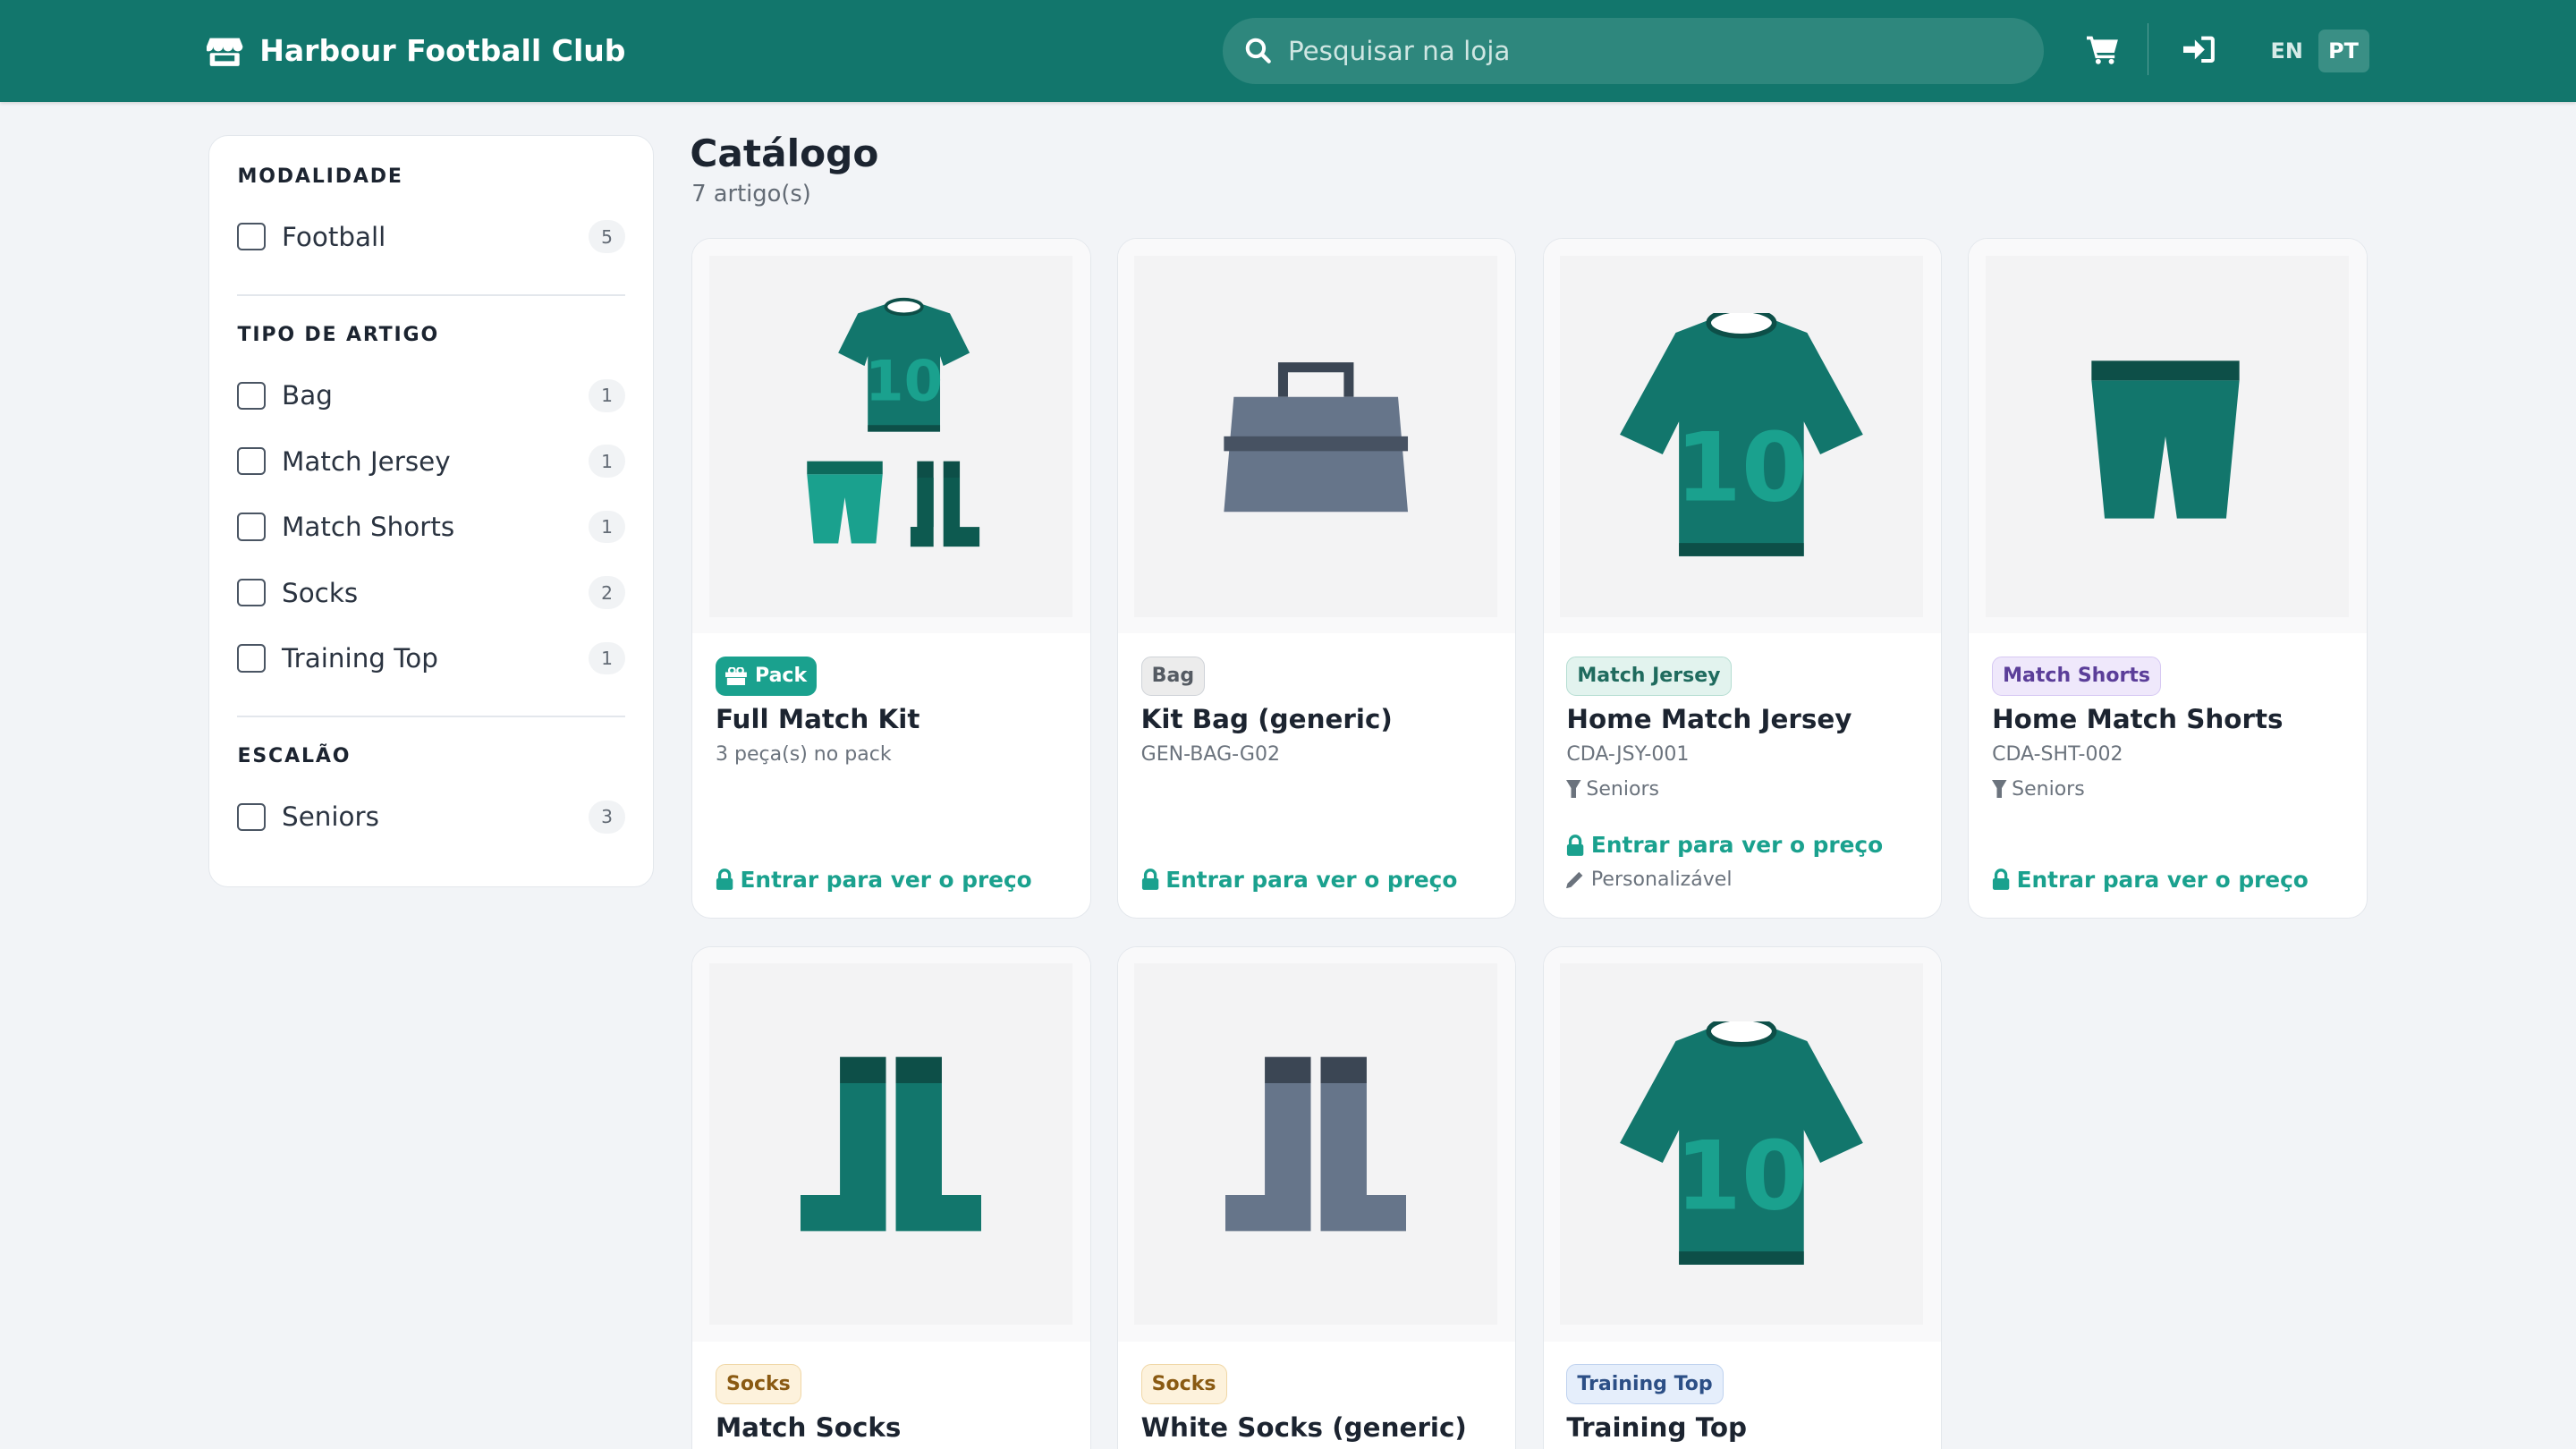 The height and width of the screenshot is (1449, 2576). I want to click on filter-option-football: Football 5, so click(431, 236).